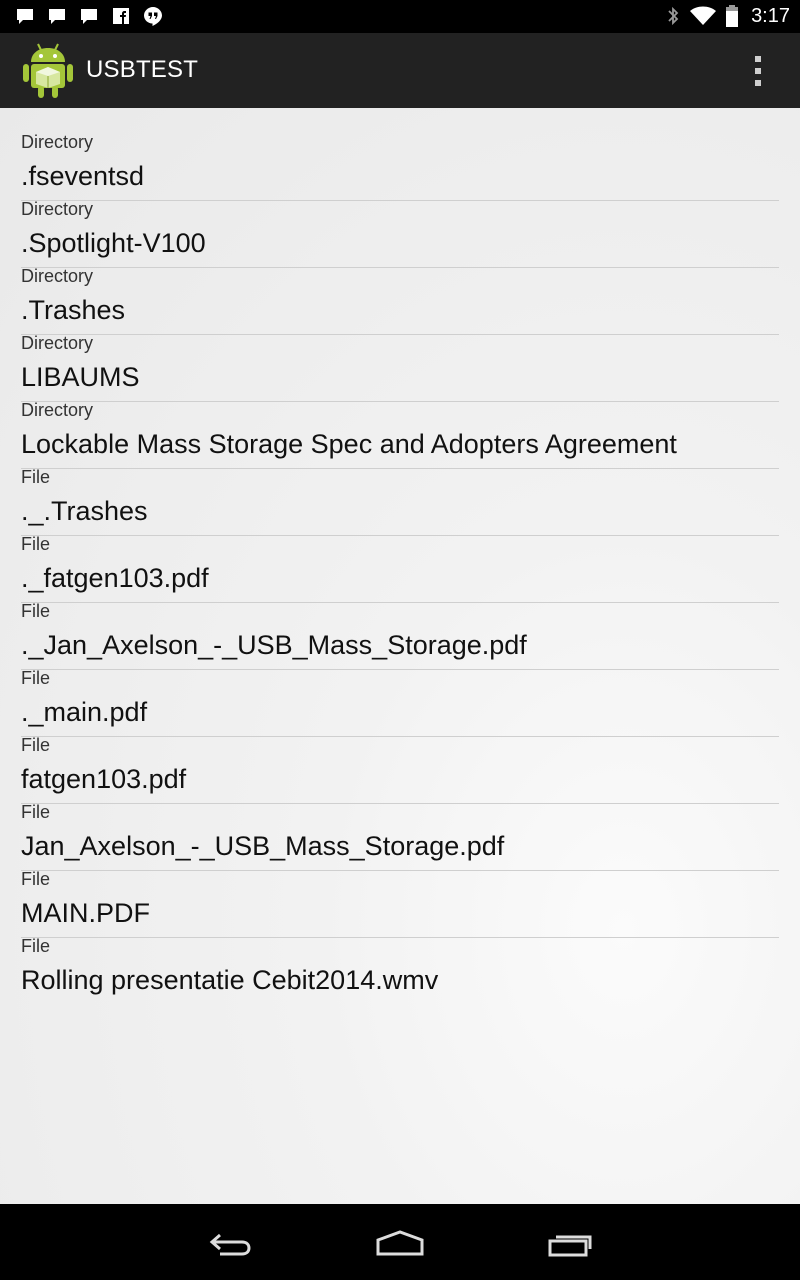 The width and height of the screenshot is (800, 1280). I want to click on home-button, so click(400, 1244).